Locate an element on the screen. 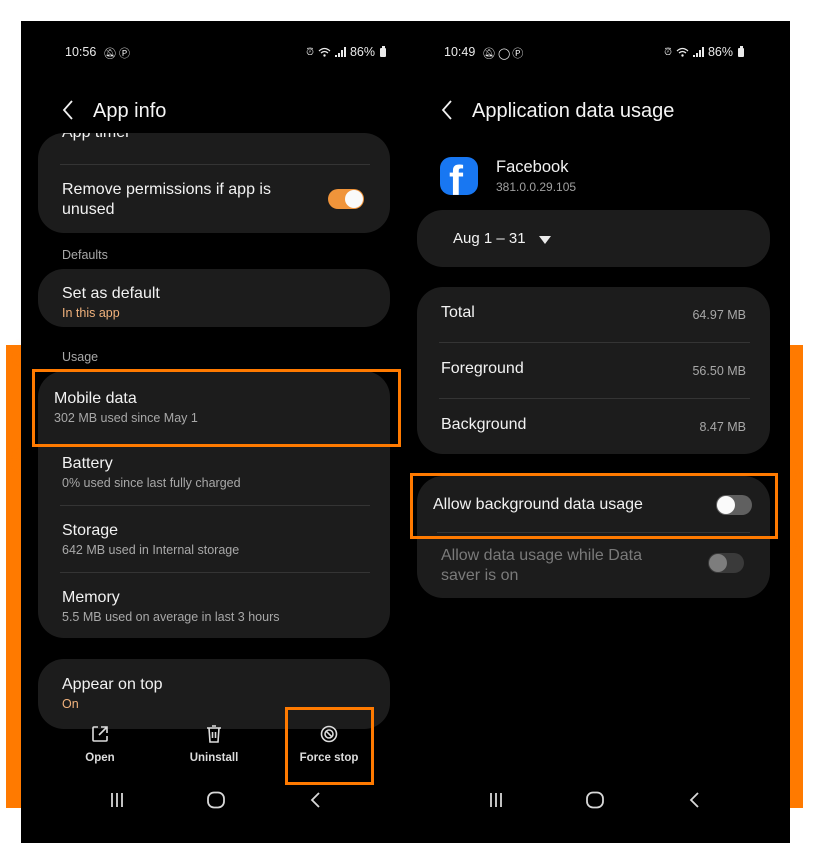 This screenshot has height=861, width=818. allow-background-data-item: Allow background data usage is located at coordinates (591, 505).